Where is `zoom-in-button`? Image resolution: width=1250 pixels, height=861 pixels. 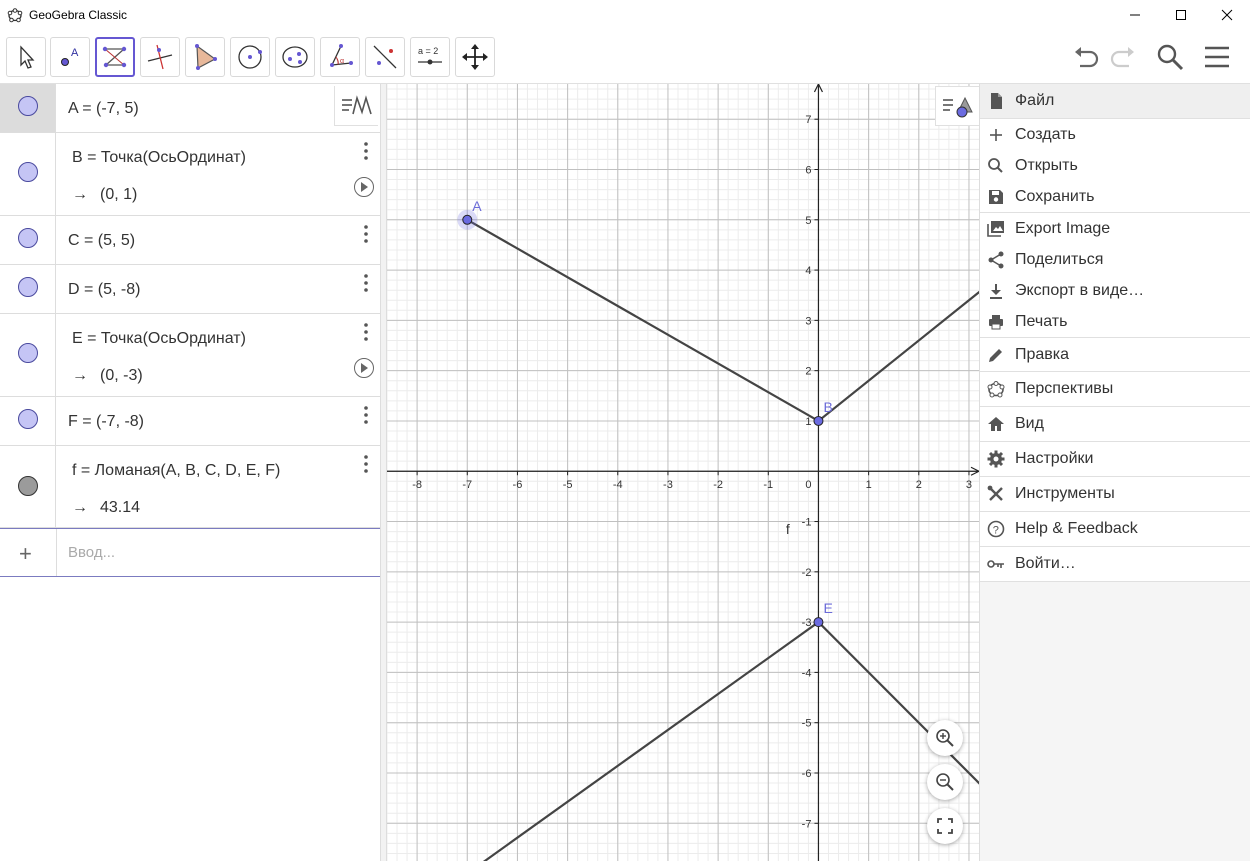 zoom-in-button is located at coordinates (945, 738).